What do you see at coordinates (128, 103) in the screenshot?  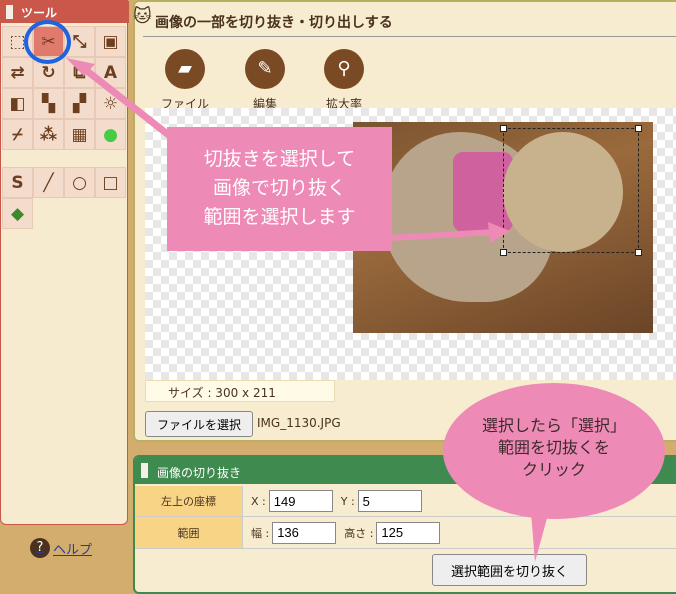 I see `arrow-to-scissors` at bounding box center [128, 103].